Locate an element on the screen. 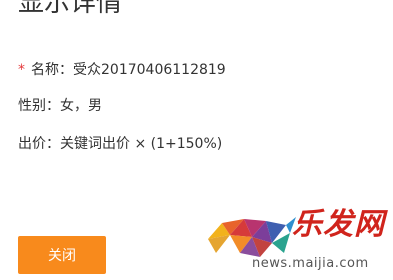  watermark-brand: 乐发网 is located at coordinates (338, 224).